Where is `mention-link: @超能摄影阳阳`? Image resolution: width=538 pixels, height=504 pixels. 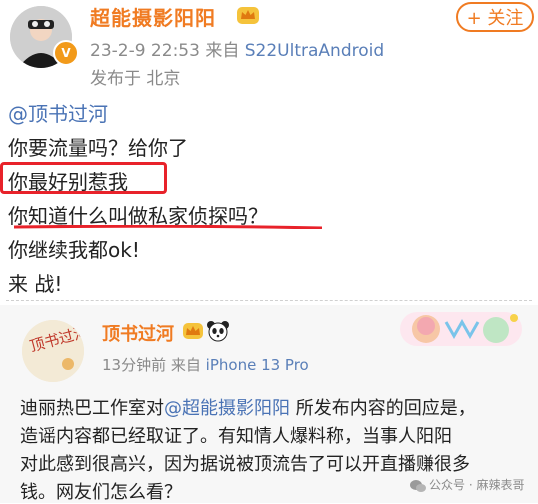
mention-link: @超能摄影阳阳 is located at coordinates (227, 408).